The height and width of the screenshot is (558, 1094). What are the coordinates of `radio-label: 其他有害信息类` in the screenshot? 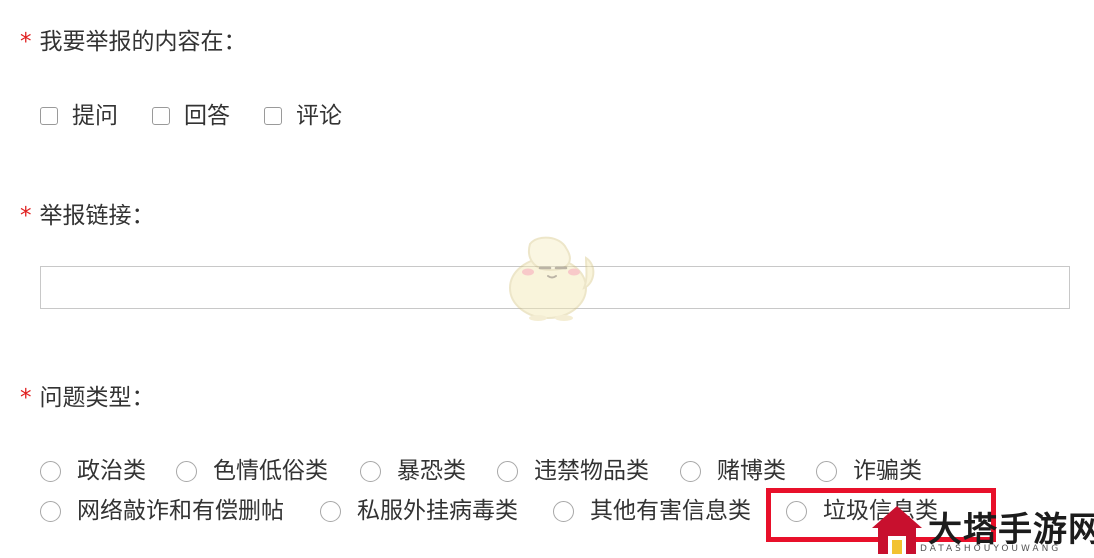 It's located at (670, 511).